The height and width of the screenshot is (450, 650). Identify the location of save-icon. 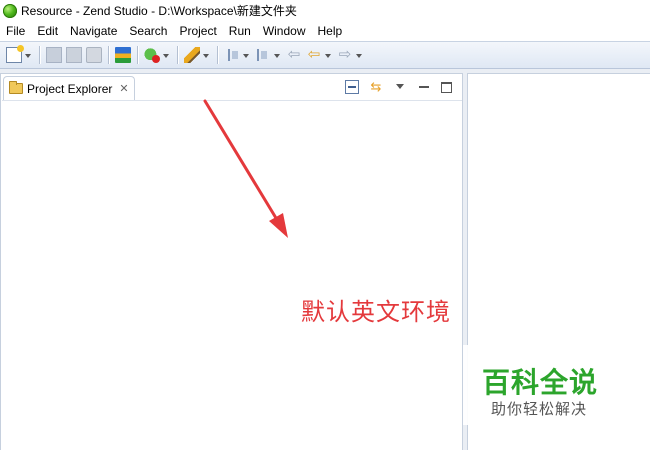
(54, 55).